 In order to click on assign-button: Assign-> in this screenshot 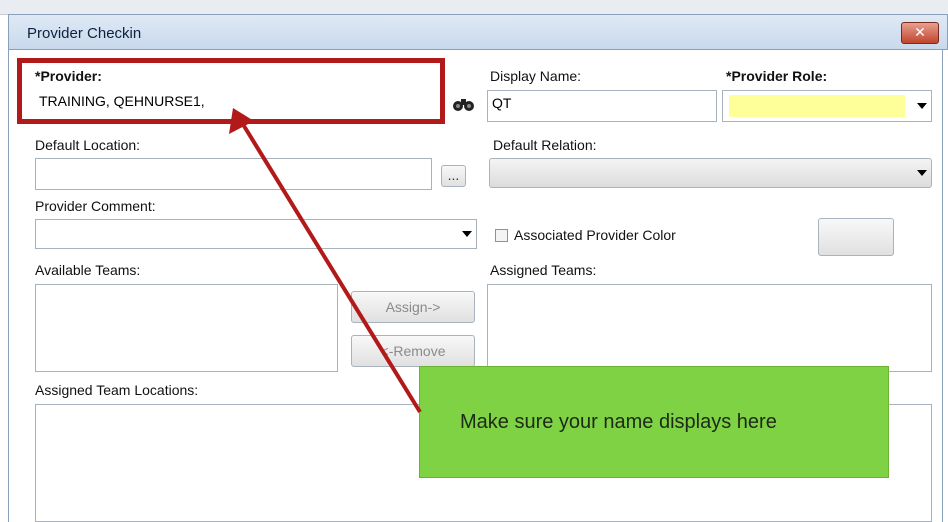, I will do `click(413, 307)`.